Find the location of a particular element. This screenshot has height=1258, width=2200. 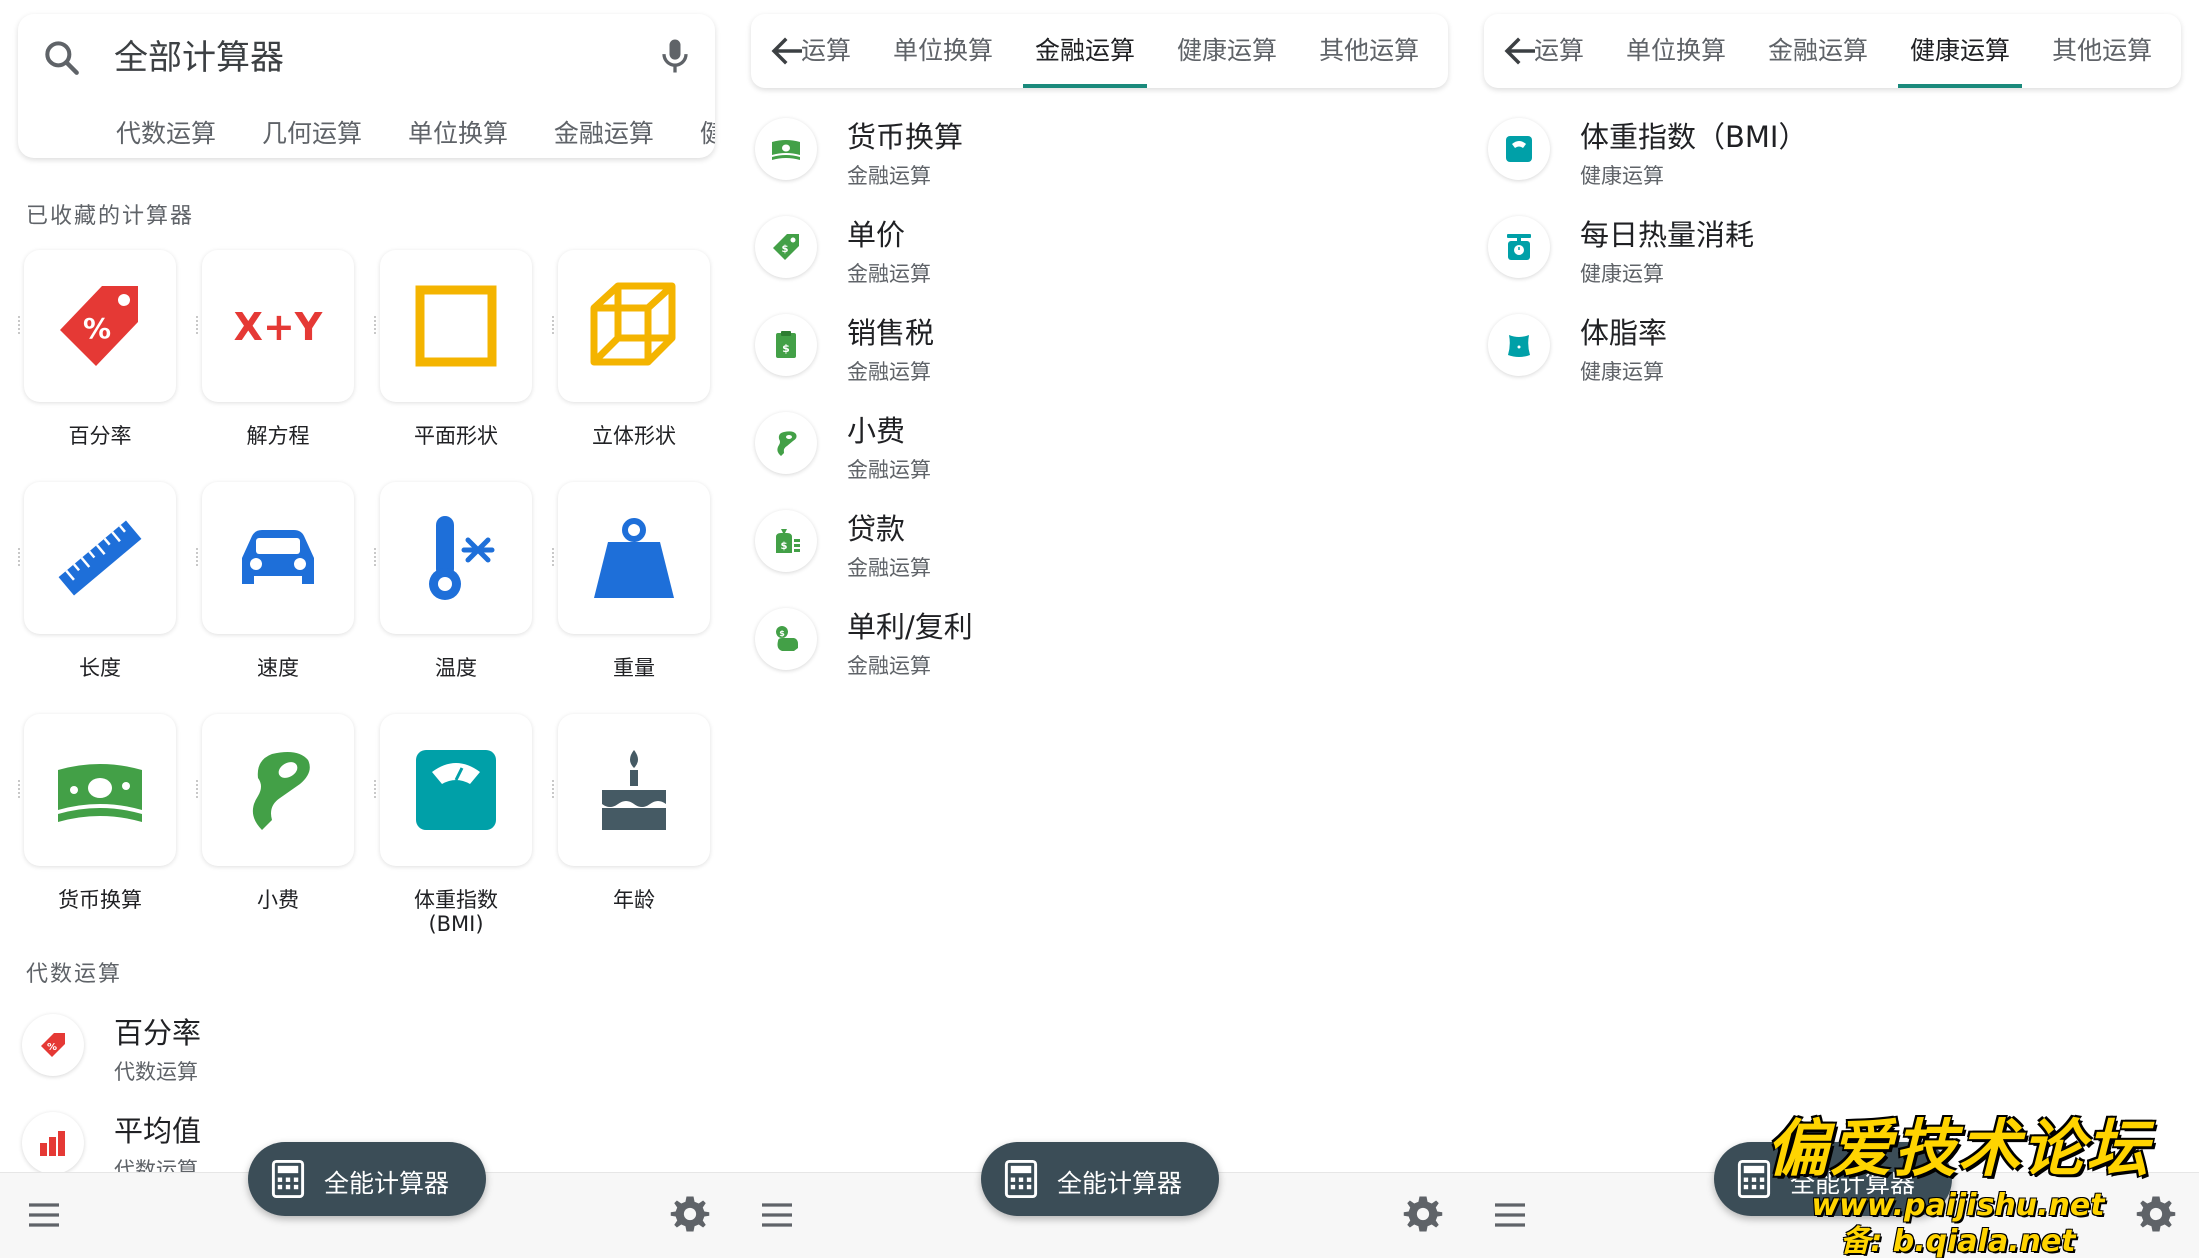

algebra-section-title: 代数运算 is located at coordinates (74, 974).